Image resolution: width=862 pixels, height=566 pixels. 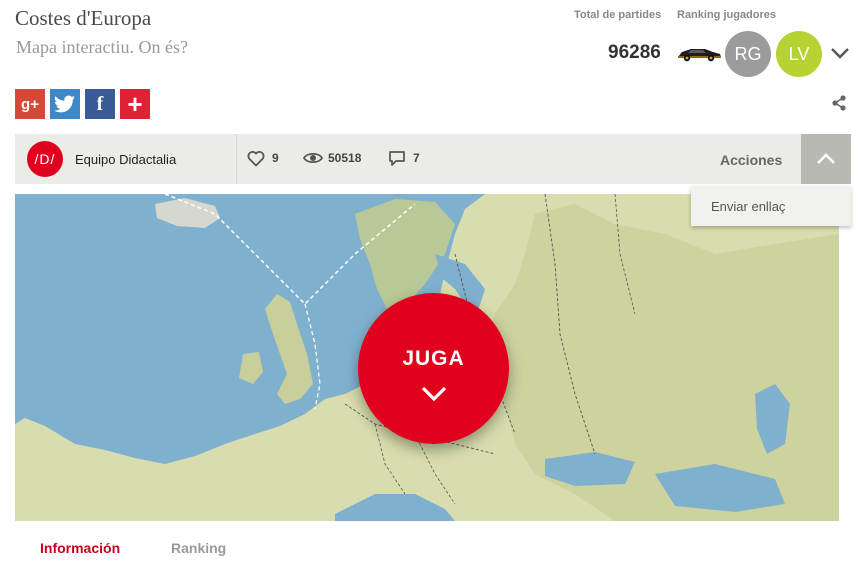 I want to click on author-logo: /D/, so click(x=45, y=159).